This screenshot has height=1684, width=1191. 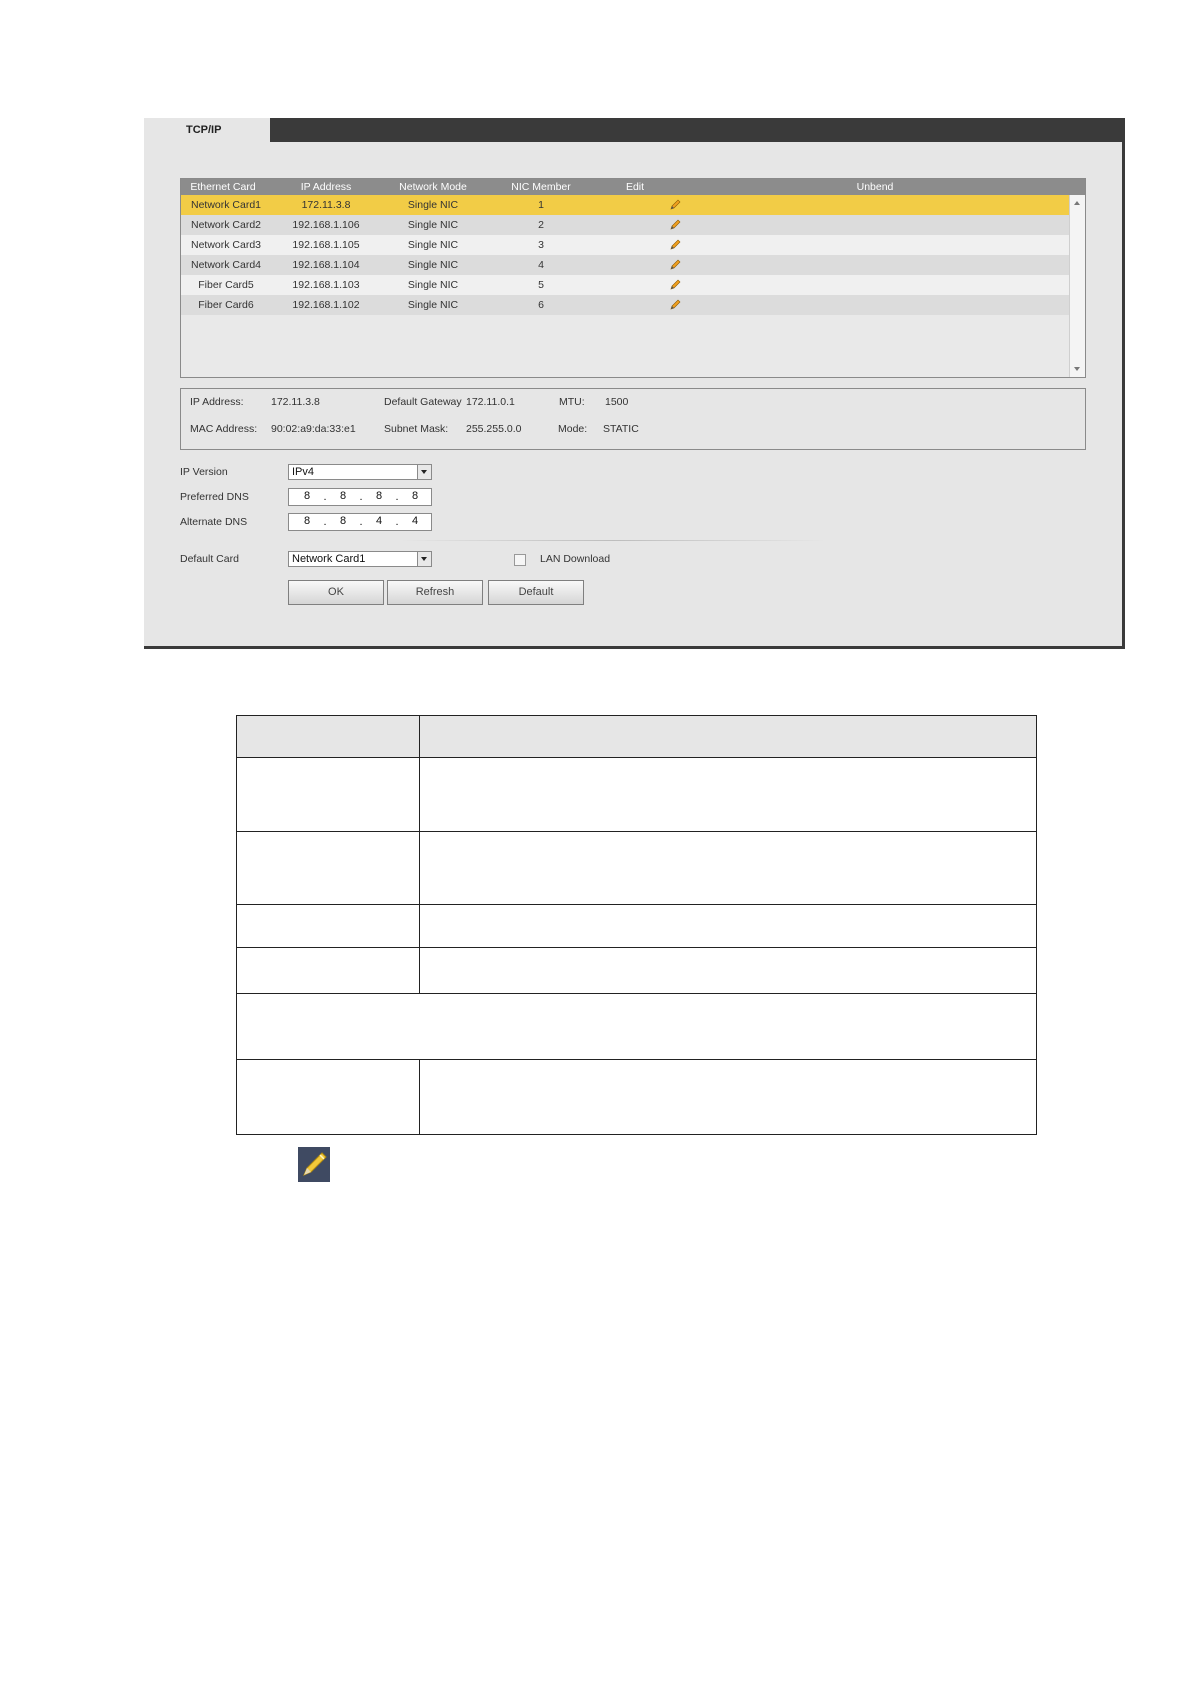 I want to click on mtu-value: 1500, so click(x=617, y=402).